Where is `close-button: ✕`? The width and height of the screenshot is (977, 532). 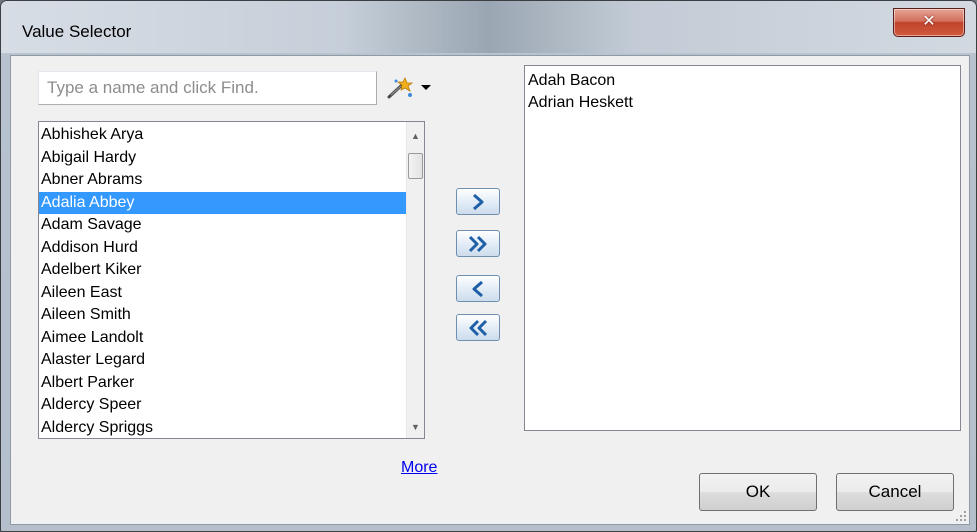
close-button: ✕ is located at coordinates (929, 22).